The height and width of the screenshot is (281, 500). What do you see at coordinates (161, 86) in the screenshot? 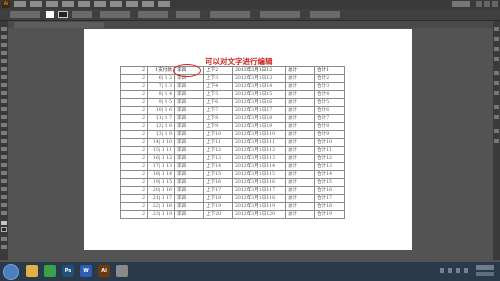
I see `table-cell: 7| 1 3` at bounding box center [161, 86].